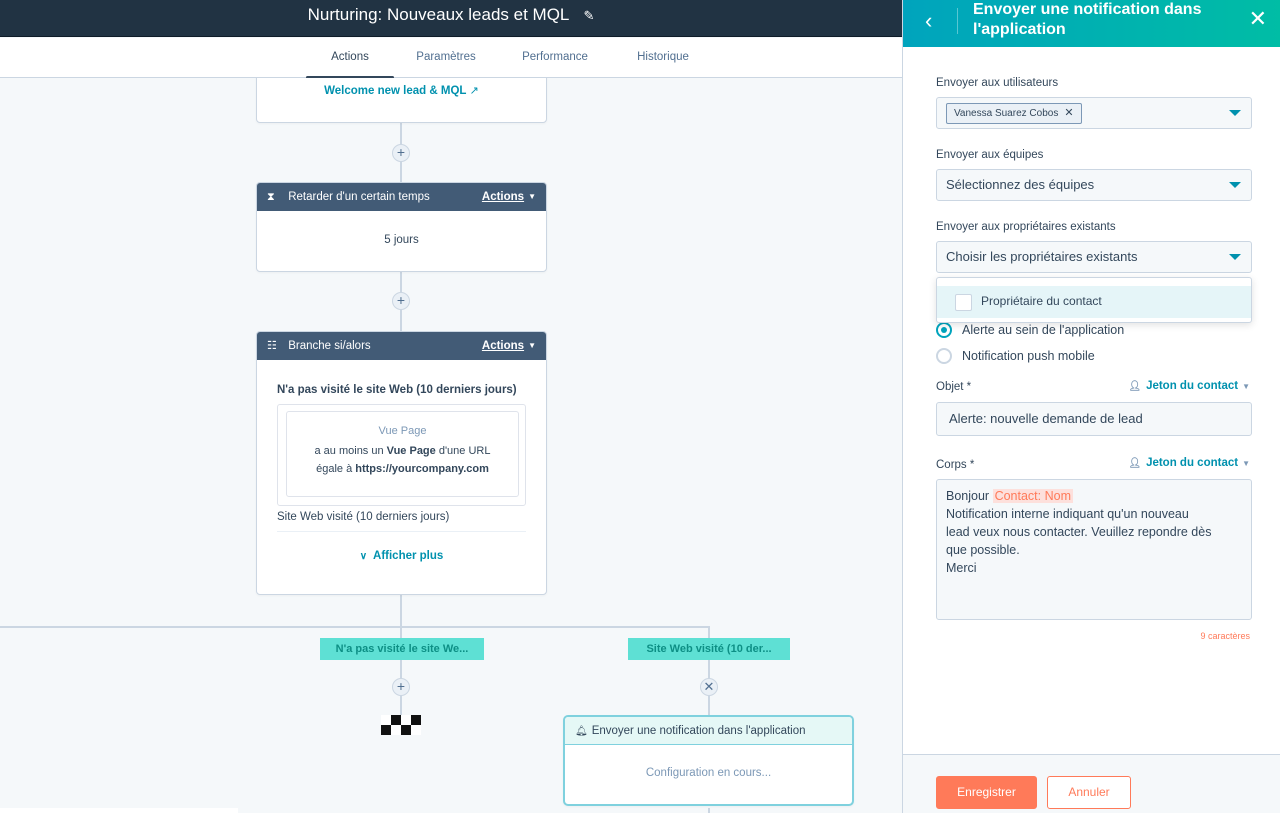  Describe the element at coordinates (1006, 113) in the screenshot. I see `user-chip-label: Vanessa Suarez Cobos` at that location.